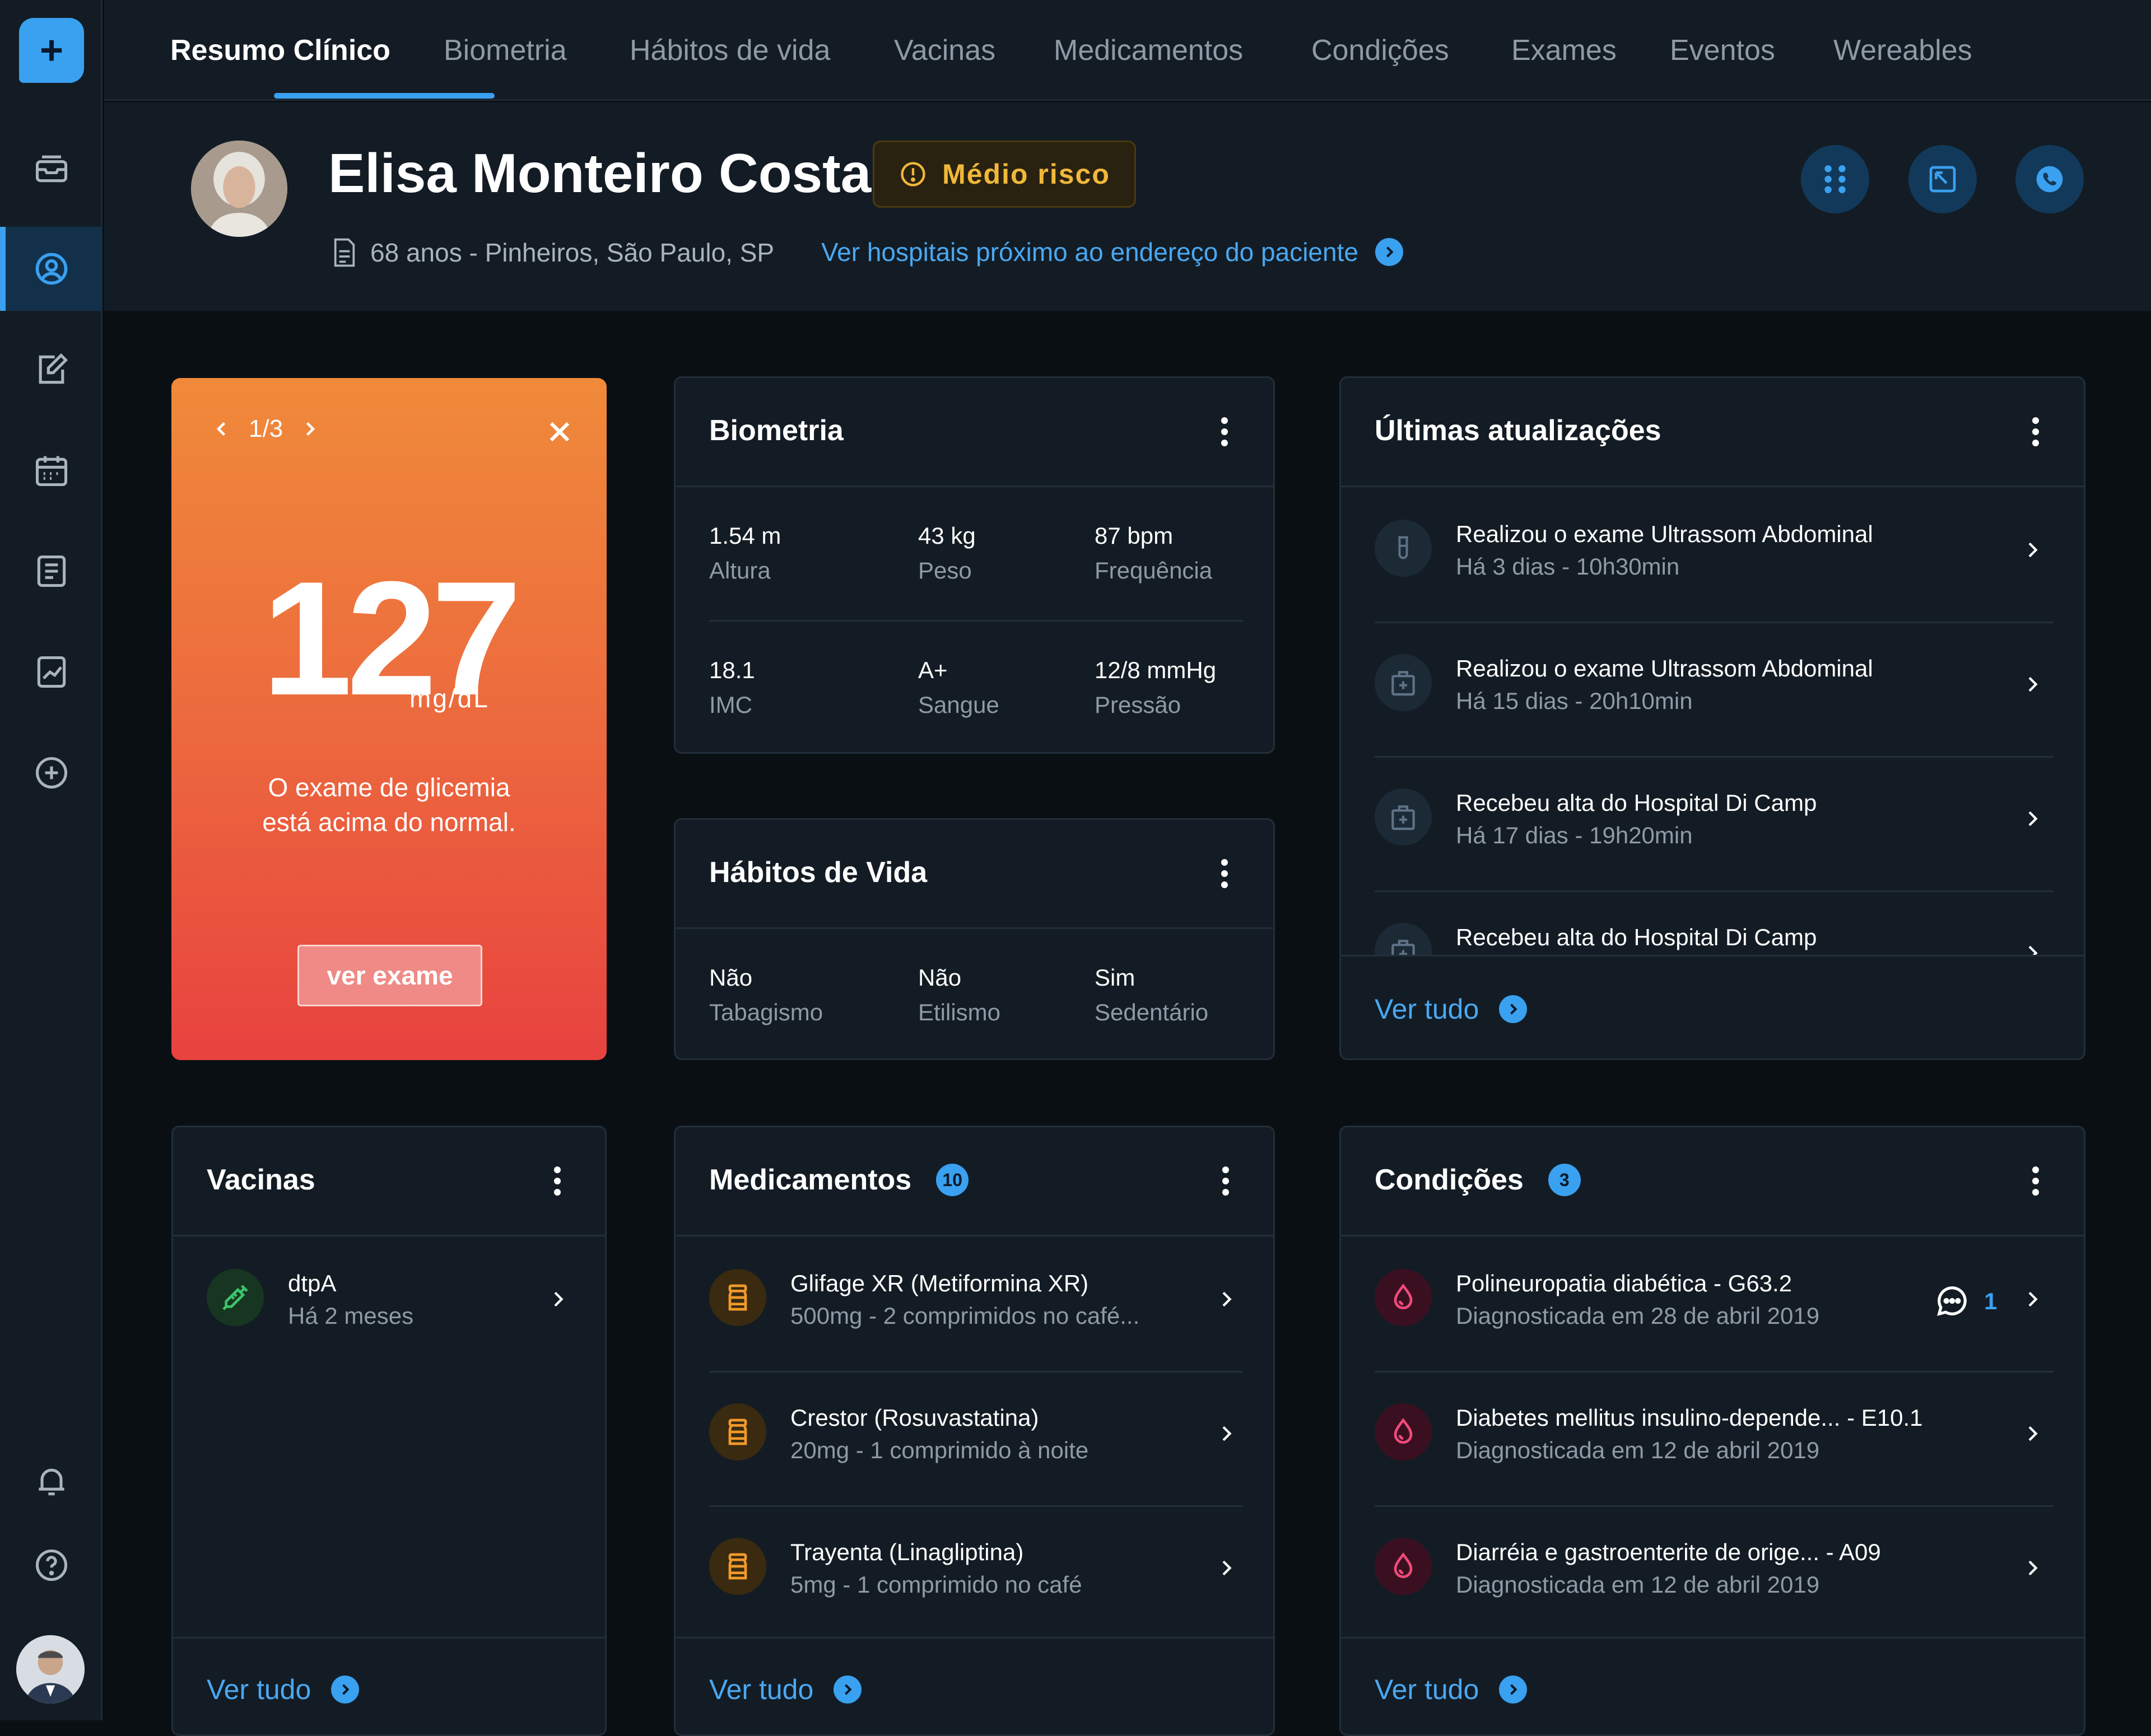 Image resolution: width=2151 pixels, height=1736 pixels. Describe the element at coordinates (52, 860) in the screenshot. I see `sidebar: +` at that location.